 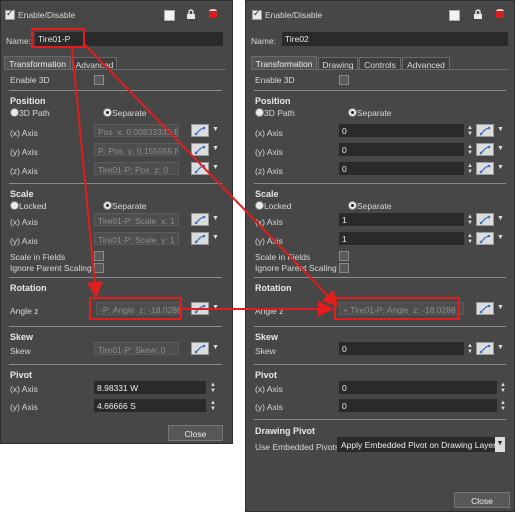 I want to click on scale-locked-label: Locked, so click(x=278, y=206).